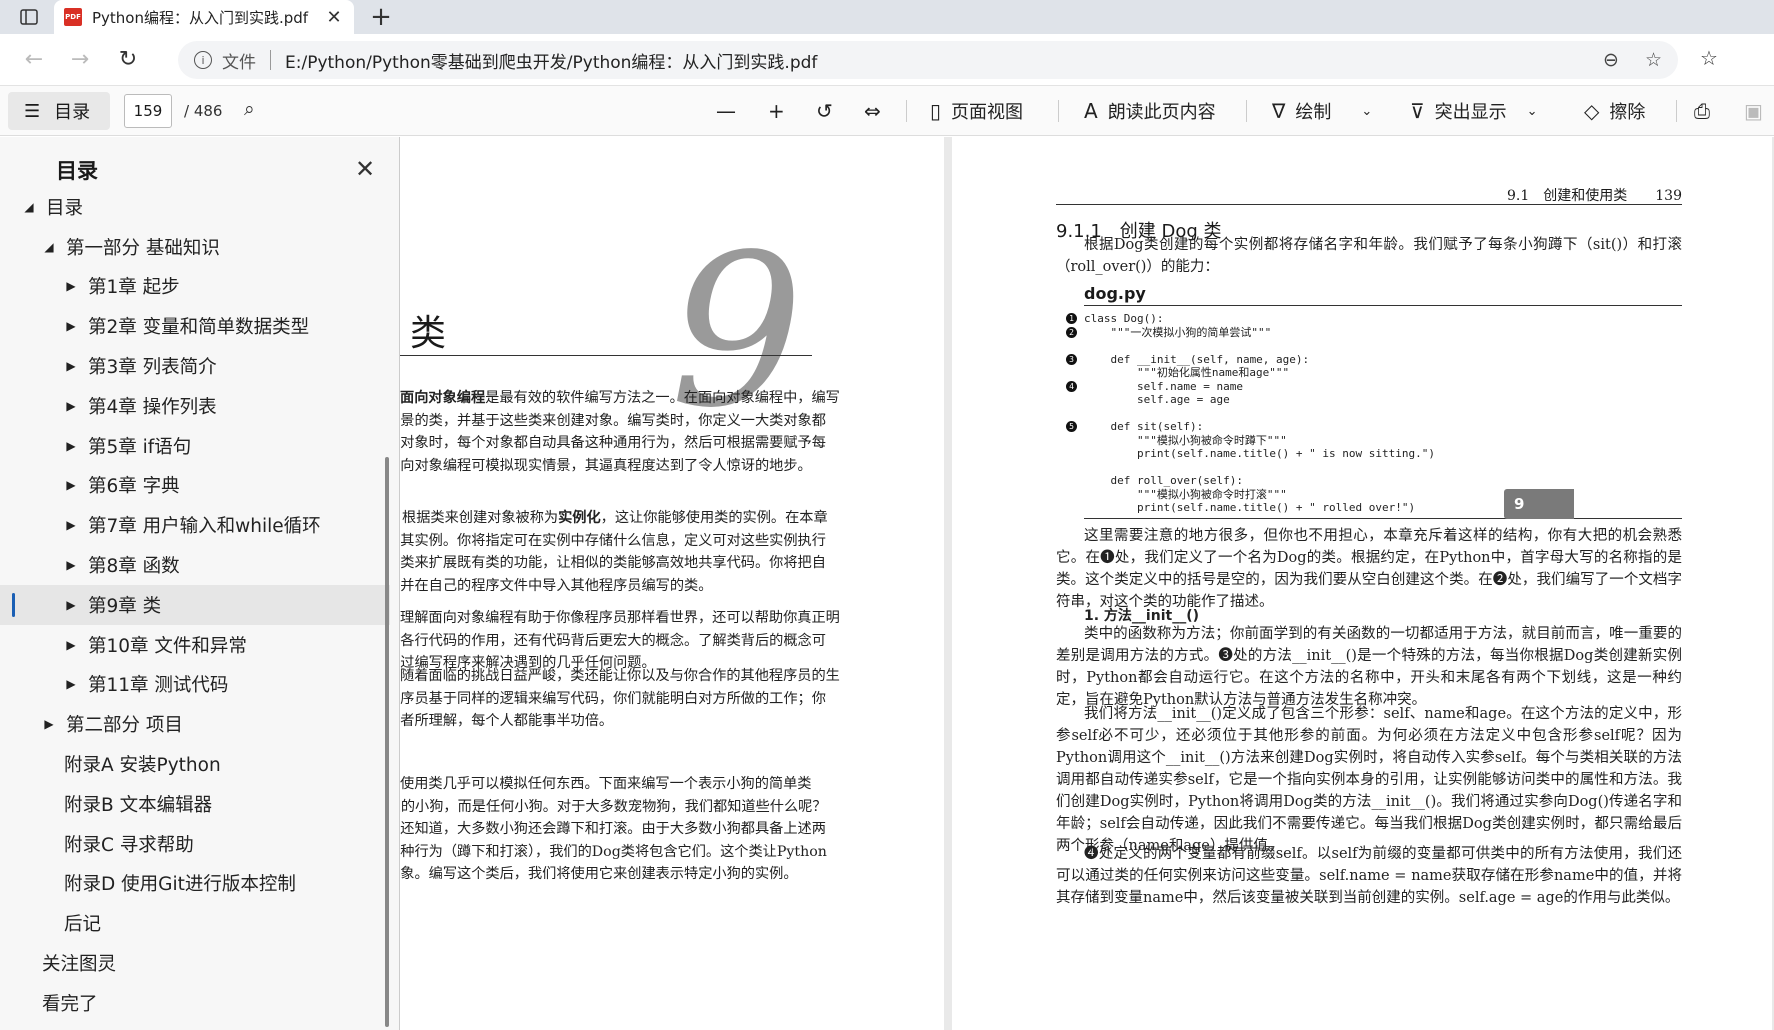  Describe the element at coordinates (65, 208) in the screenshot. I see `toc-item-label: 目录` at that location.